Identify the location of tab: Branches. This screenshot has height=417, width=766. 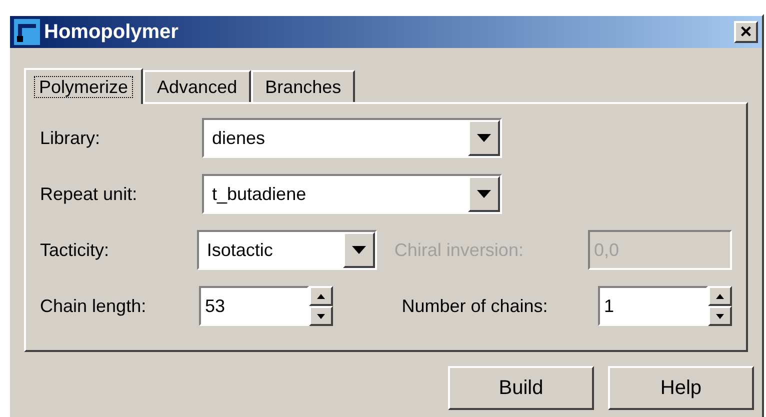
(303, 86).